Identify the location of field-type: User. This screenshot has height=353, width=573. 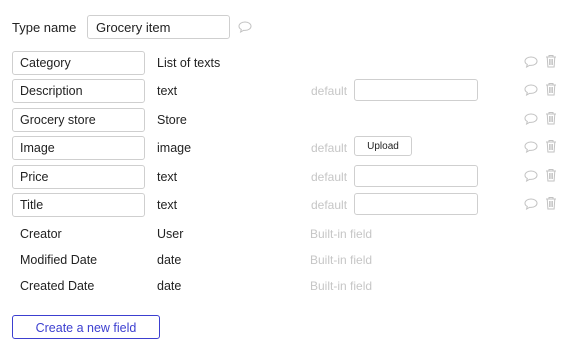
(170, 234).